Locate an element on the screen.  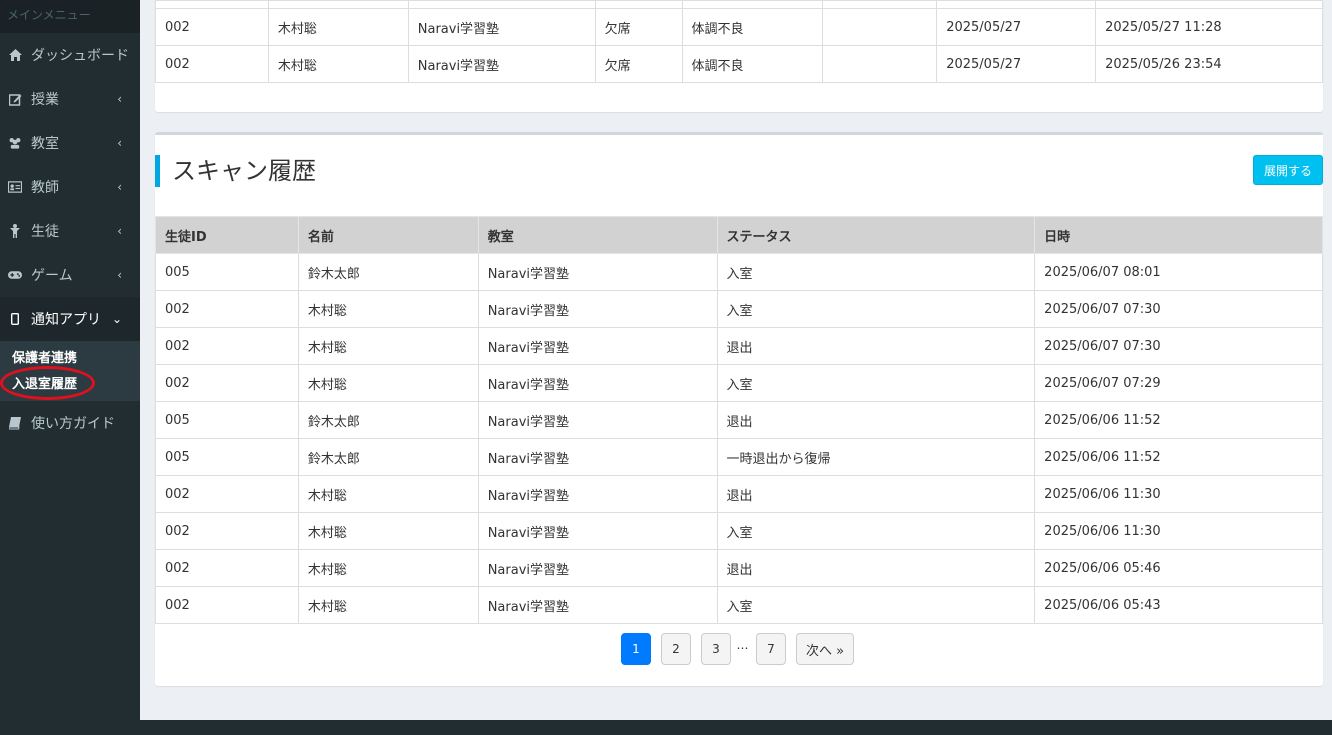
table-row: 002 木村聡 Naravi学習塾 入室 2025/06/06 05:43 is located at coordinates (739, 605).